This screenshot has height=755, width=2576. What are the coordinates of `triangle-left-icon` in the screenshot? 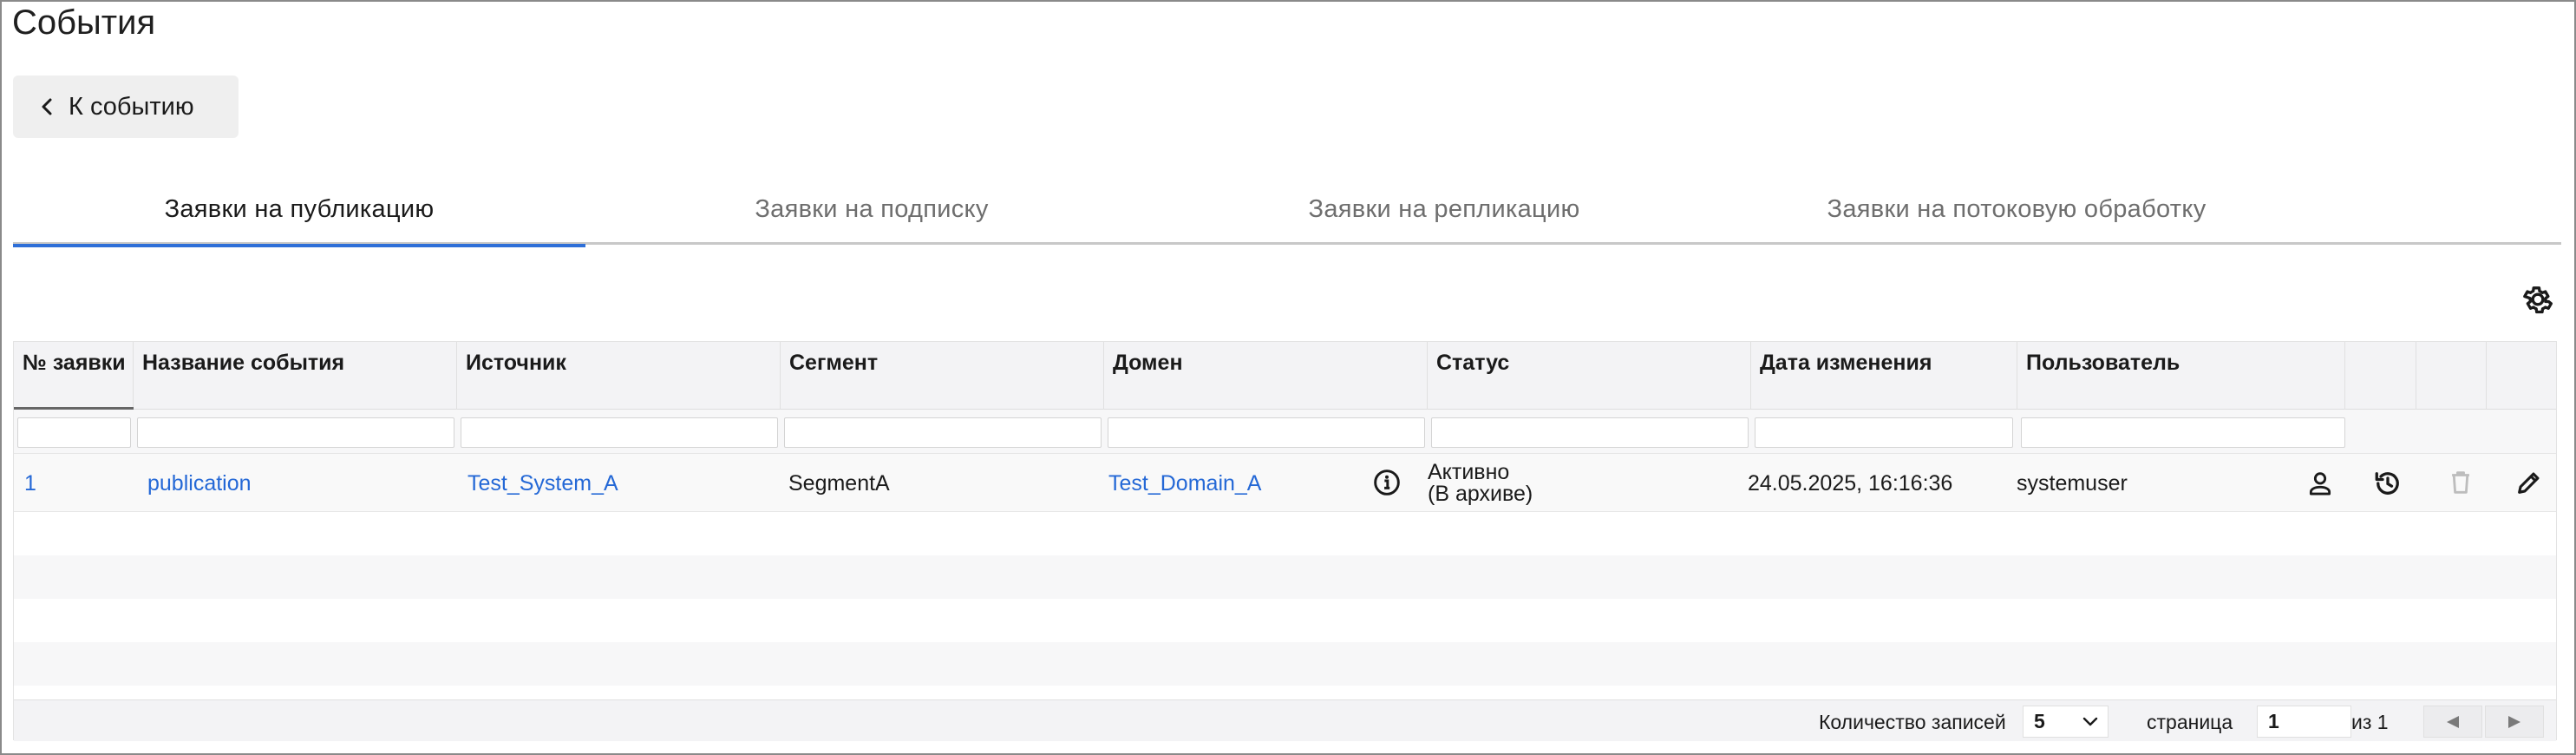 It's located at (2453, 721).